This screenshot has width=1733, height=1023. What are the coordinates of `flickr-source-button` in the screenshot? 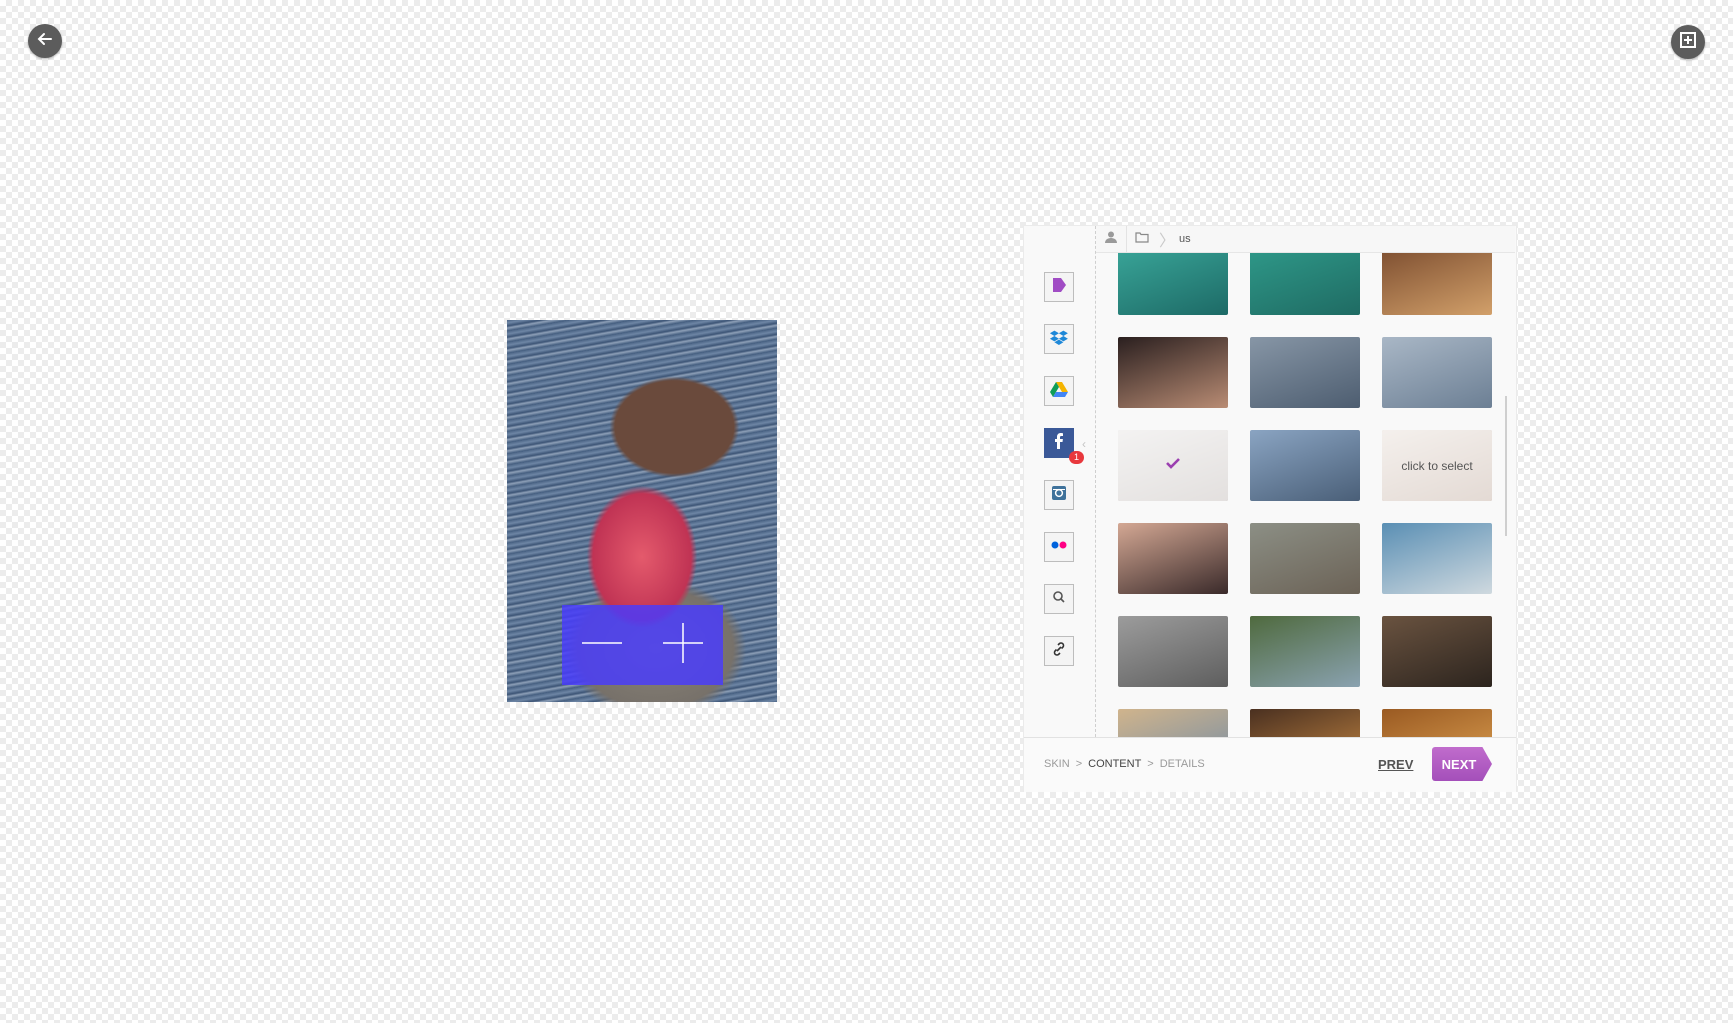 It's located at (1059, 547).